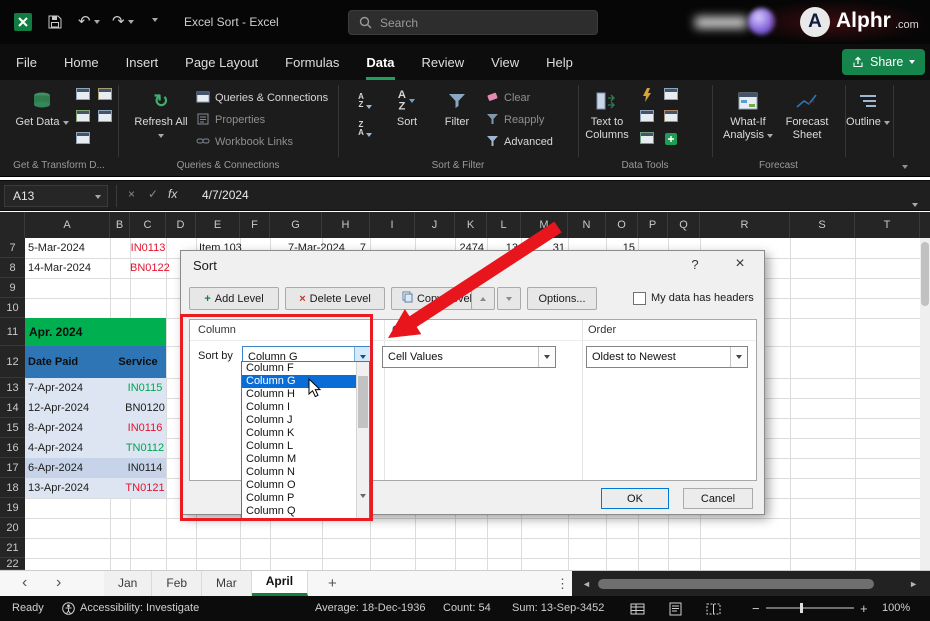 Image resolution: width=930 pixels, height=621 pixels. Describe the element at coordinates (123, 21) in the screenshot. I see `redo-button: ↷` at that location.